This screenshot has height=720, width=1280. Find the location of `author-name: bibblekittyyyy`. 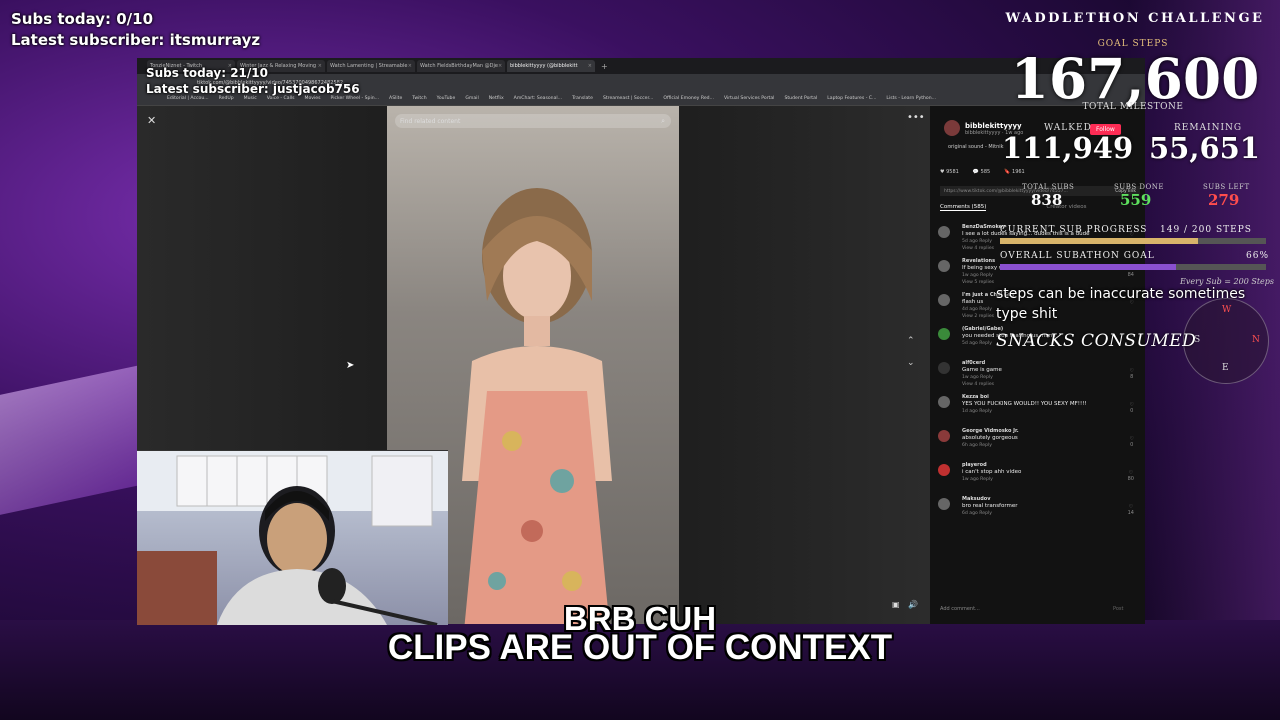

author-name: bibblekittyyyy is located at coordinates (993, 126).